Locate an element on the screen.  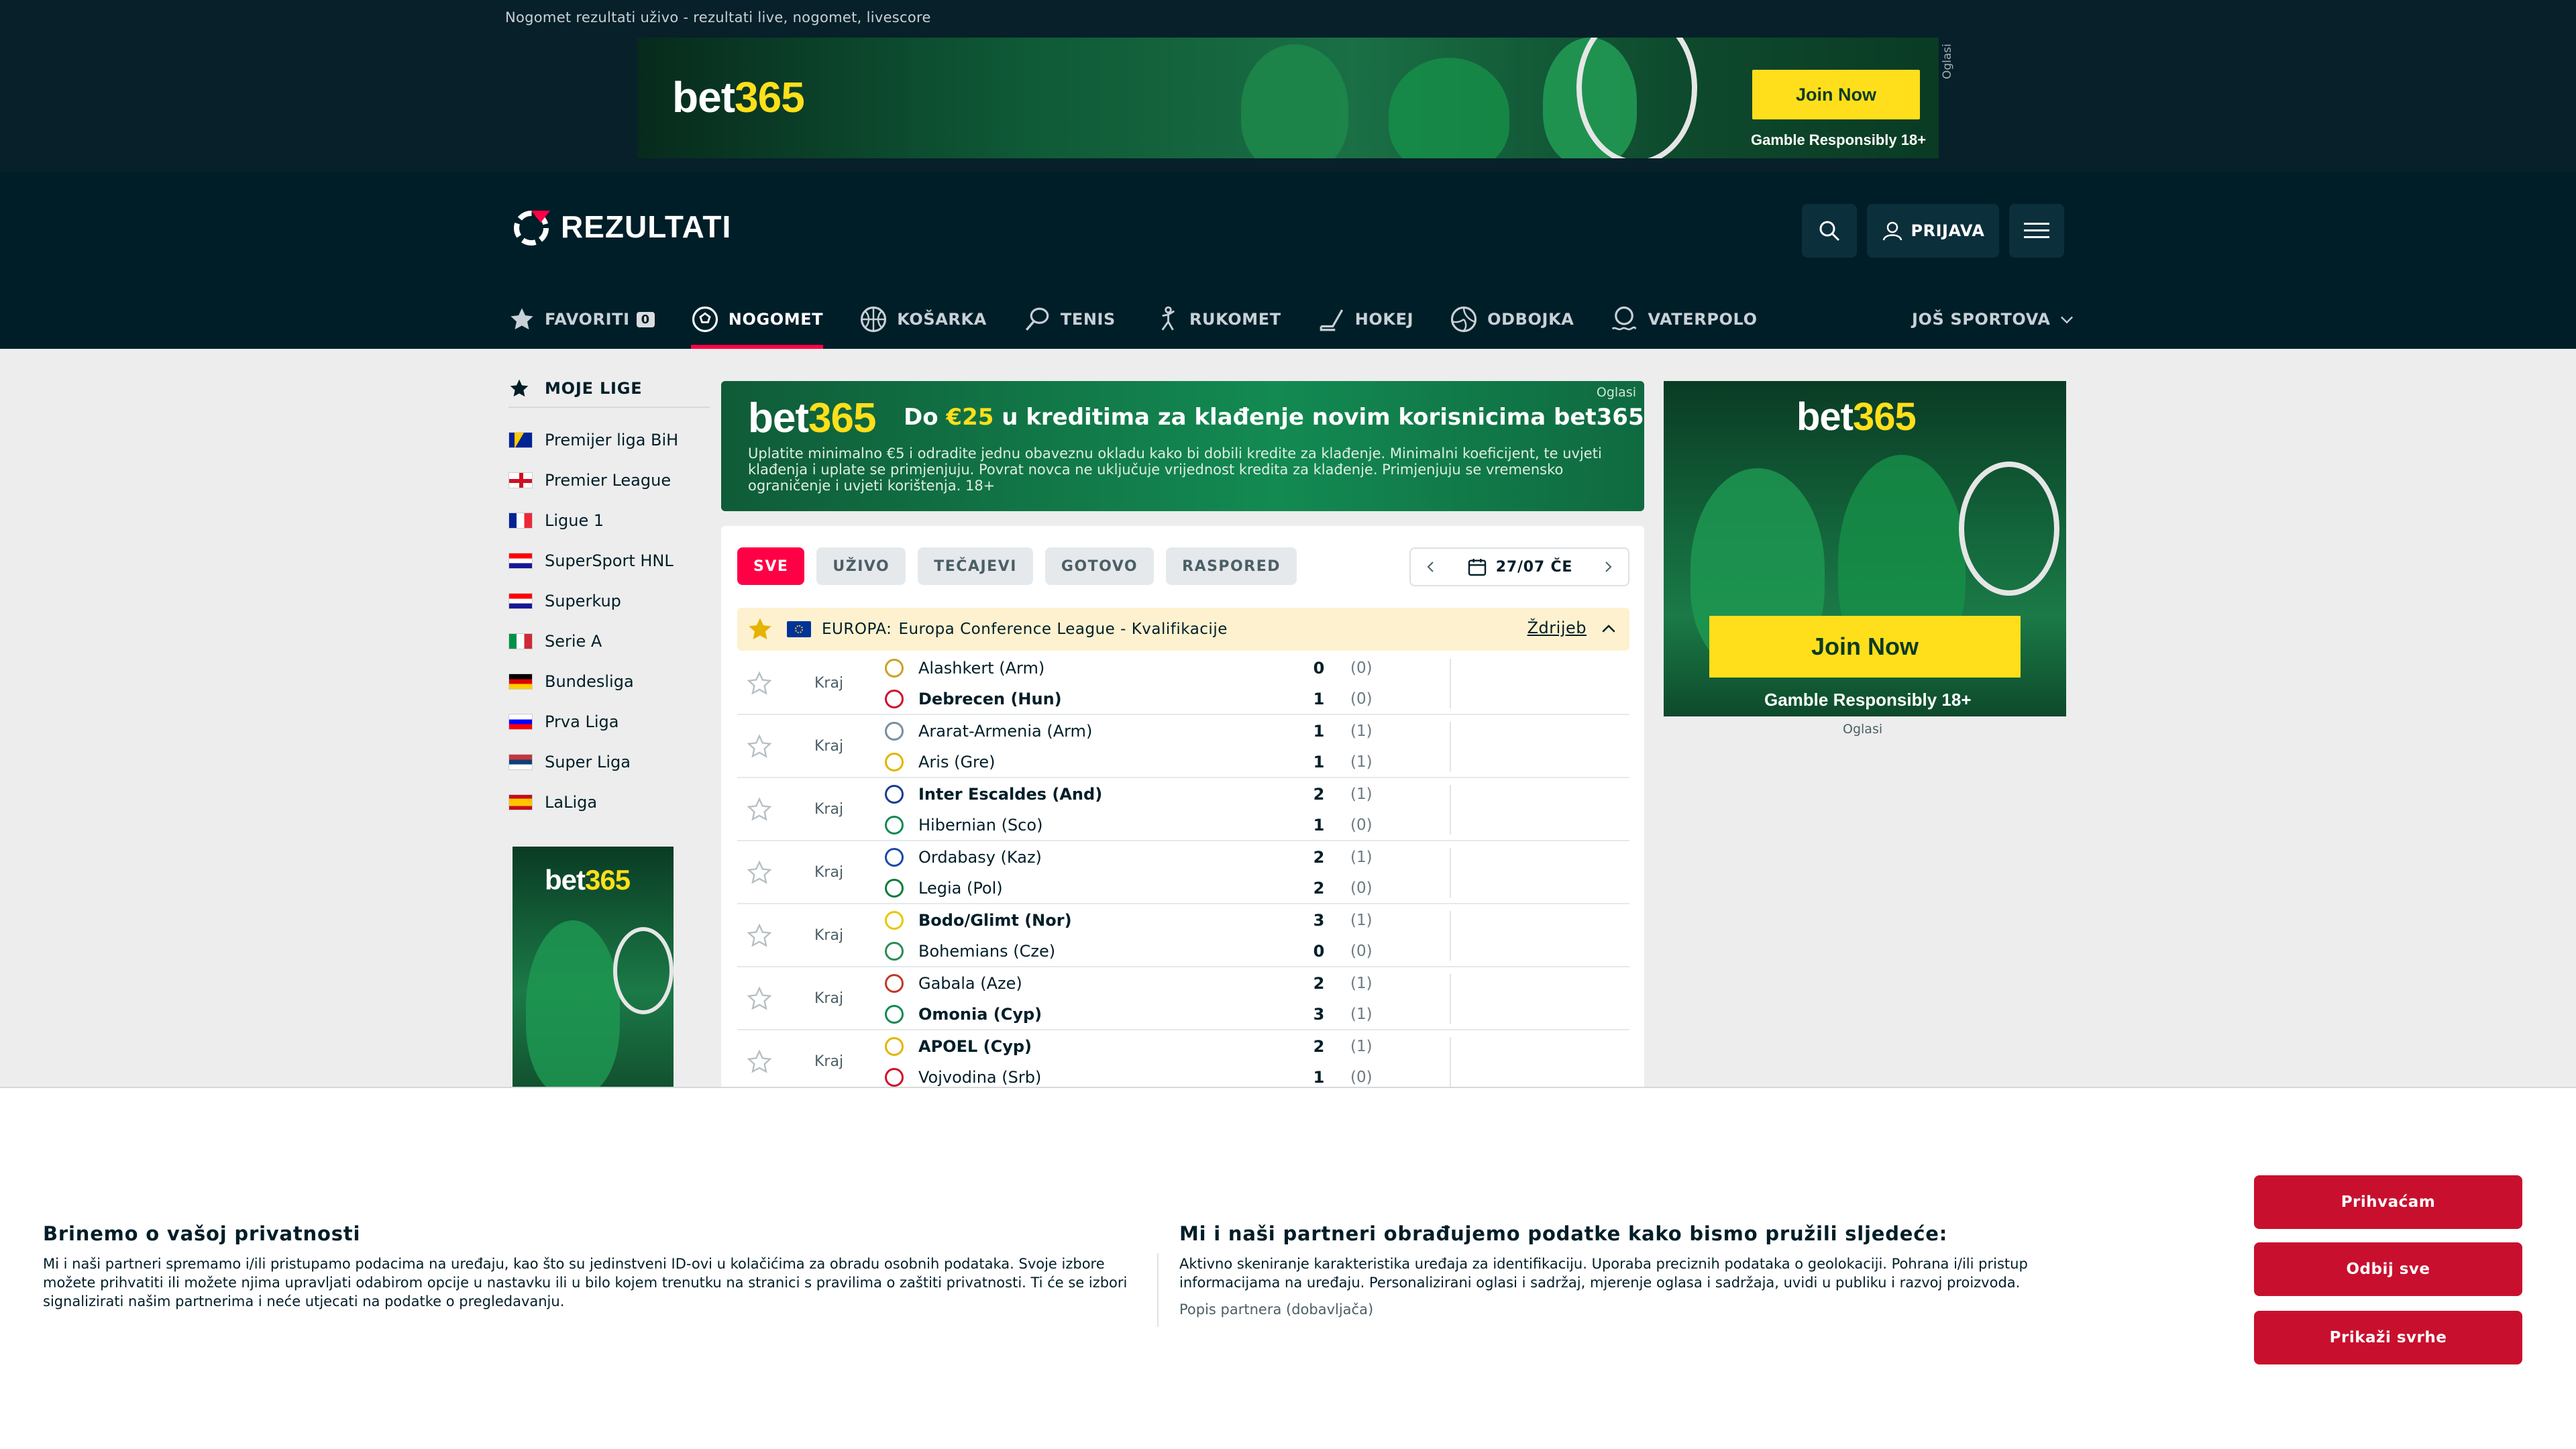
league-name: Prva Liga is located at coordinates (582, 721).